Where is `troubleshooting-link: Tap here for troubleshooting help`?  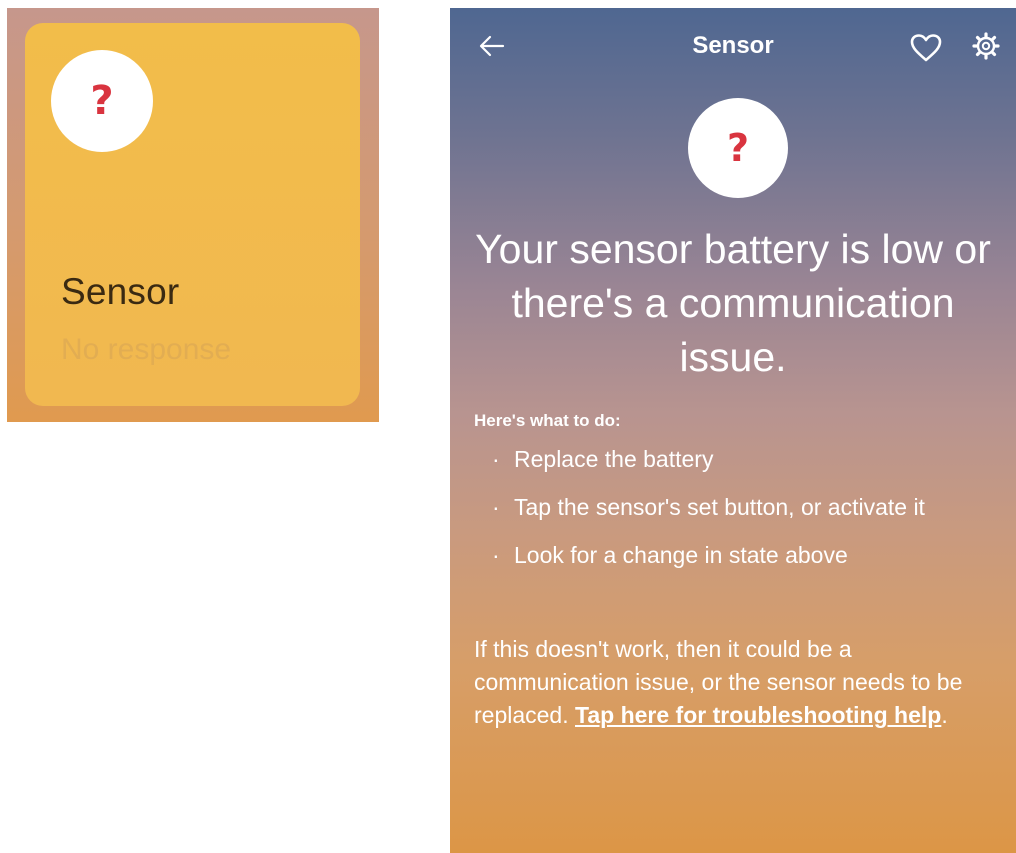 troubleshooting-link: Tap here for troubleshooting help is located at coordinates (758, 715).